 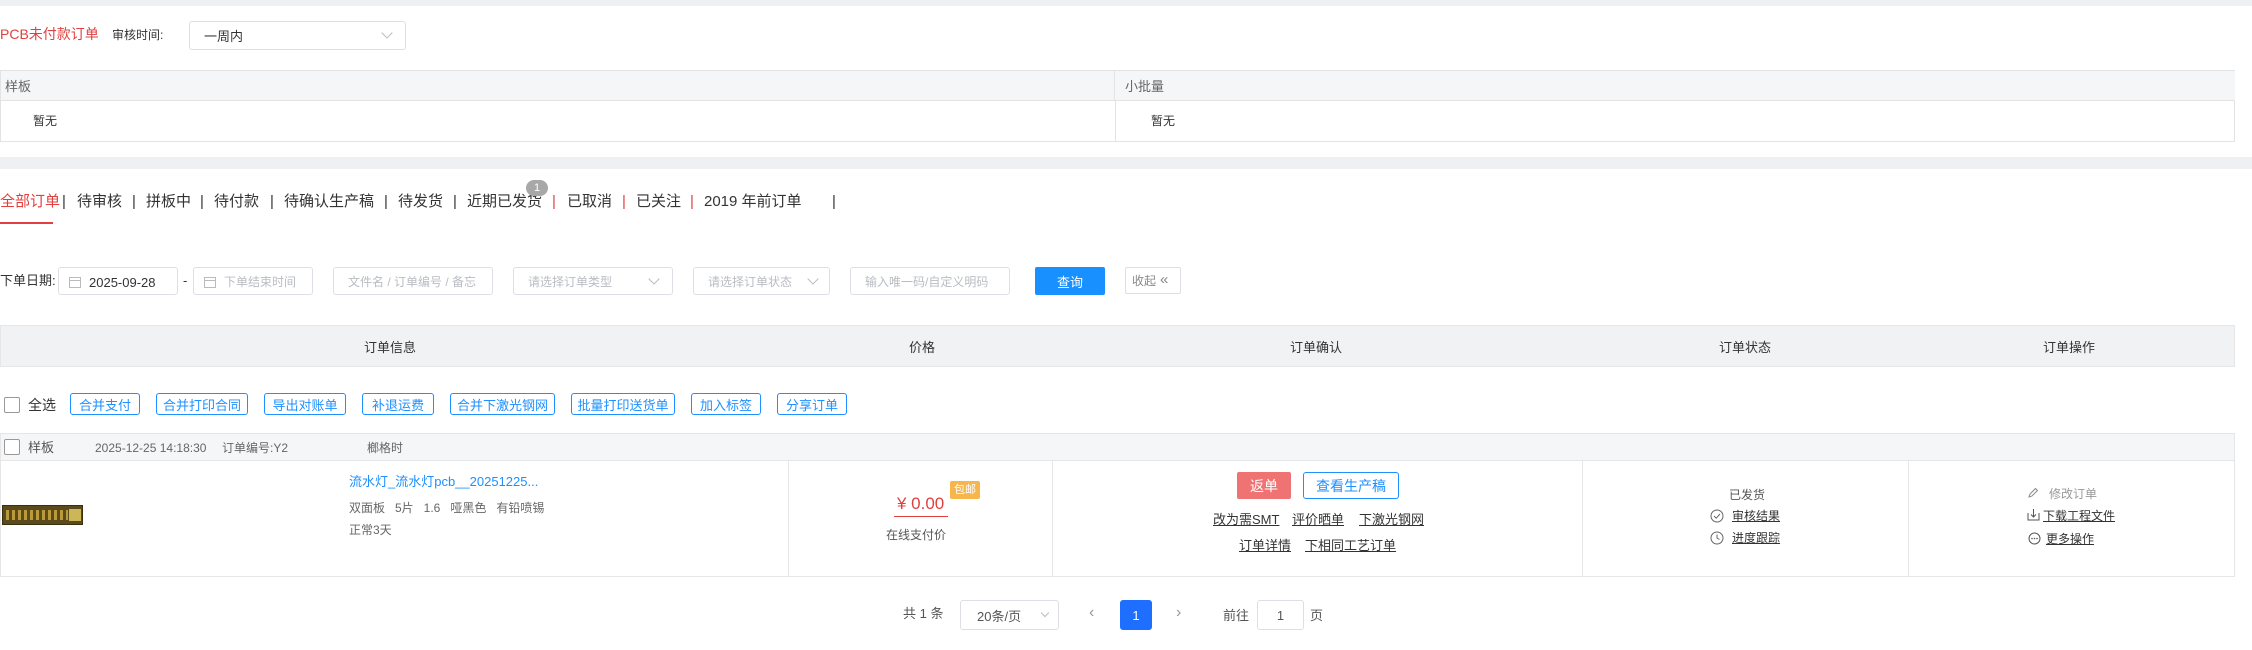 What do you see at coordinates (398, 404) in the screenshot?
I see `freight-refund-button: 补退运费` at bounding box center [398, 404].